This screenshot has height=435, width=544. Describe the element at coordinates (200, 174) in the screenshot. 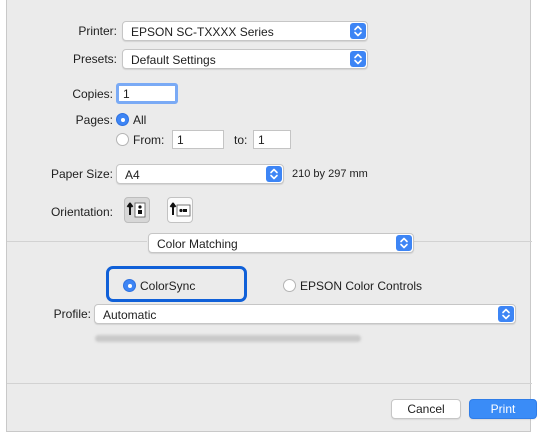

I see `paper-size-popup: A4` at that location.